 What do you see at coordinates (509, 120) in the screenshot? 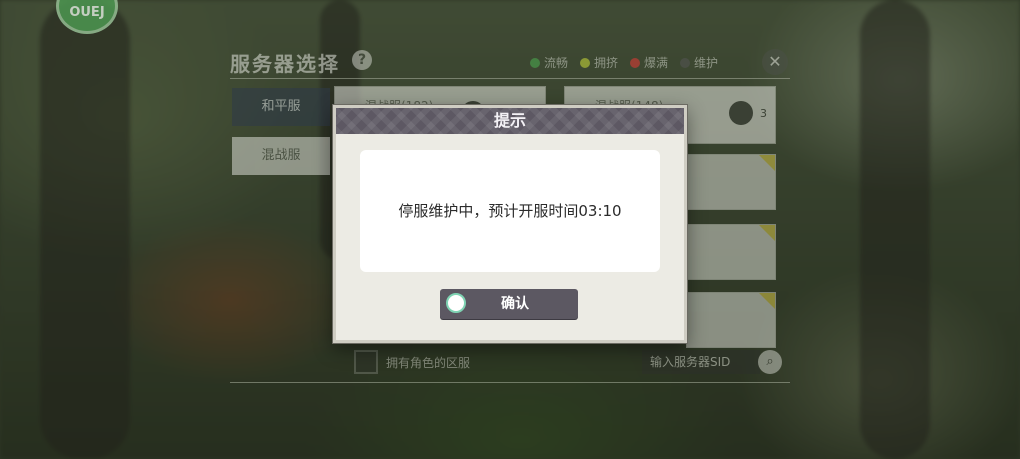
I see `dialog-title: 提示` at bounding box center [509, 120].